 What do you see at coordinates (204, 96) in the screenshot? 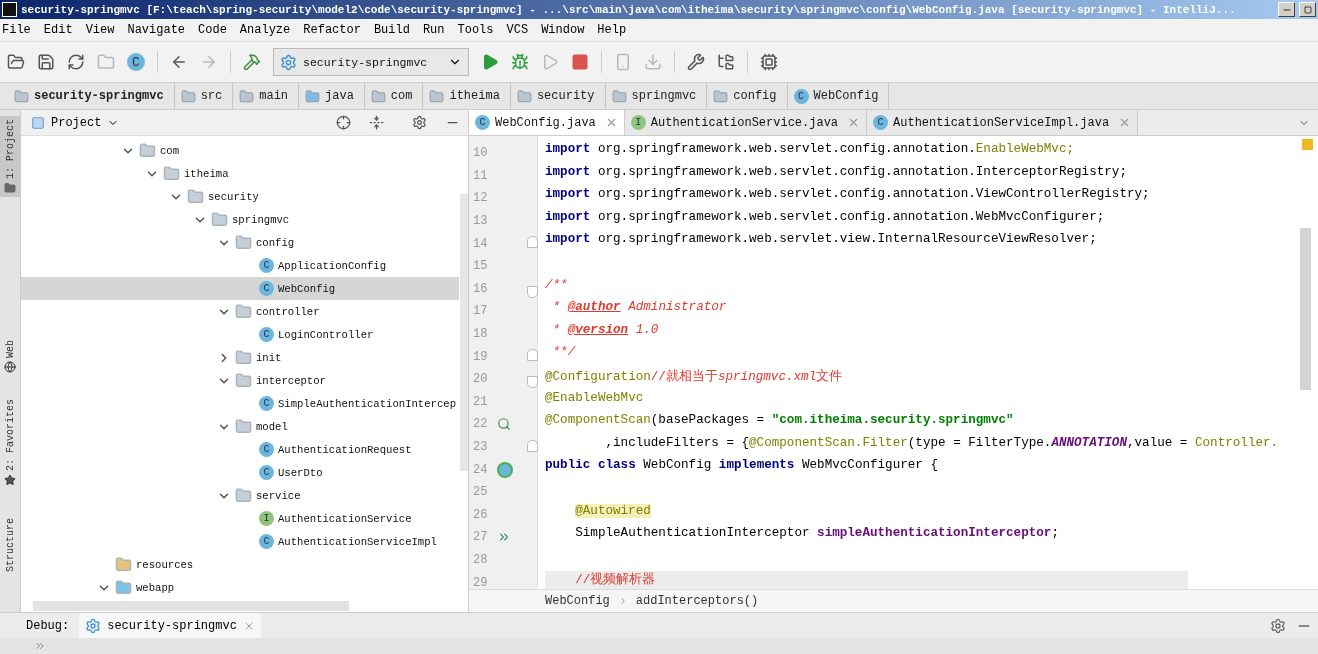
I see `breadcrumb-item: src` at bounding box center [204, 96].